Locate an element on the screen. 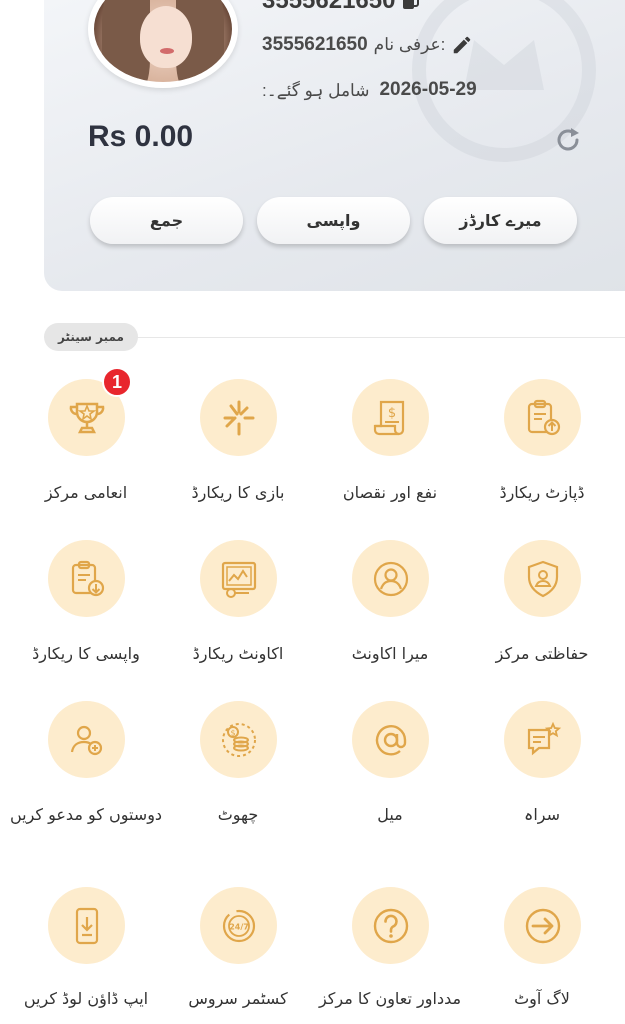 The height and width of the screenshot is (1024, 625). refresh-icon is located at coordinates (568, 140).